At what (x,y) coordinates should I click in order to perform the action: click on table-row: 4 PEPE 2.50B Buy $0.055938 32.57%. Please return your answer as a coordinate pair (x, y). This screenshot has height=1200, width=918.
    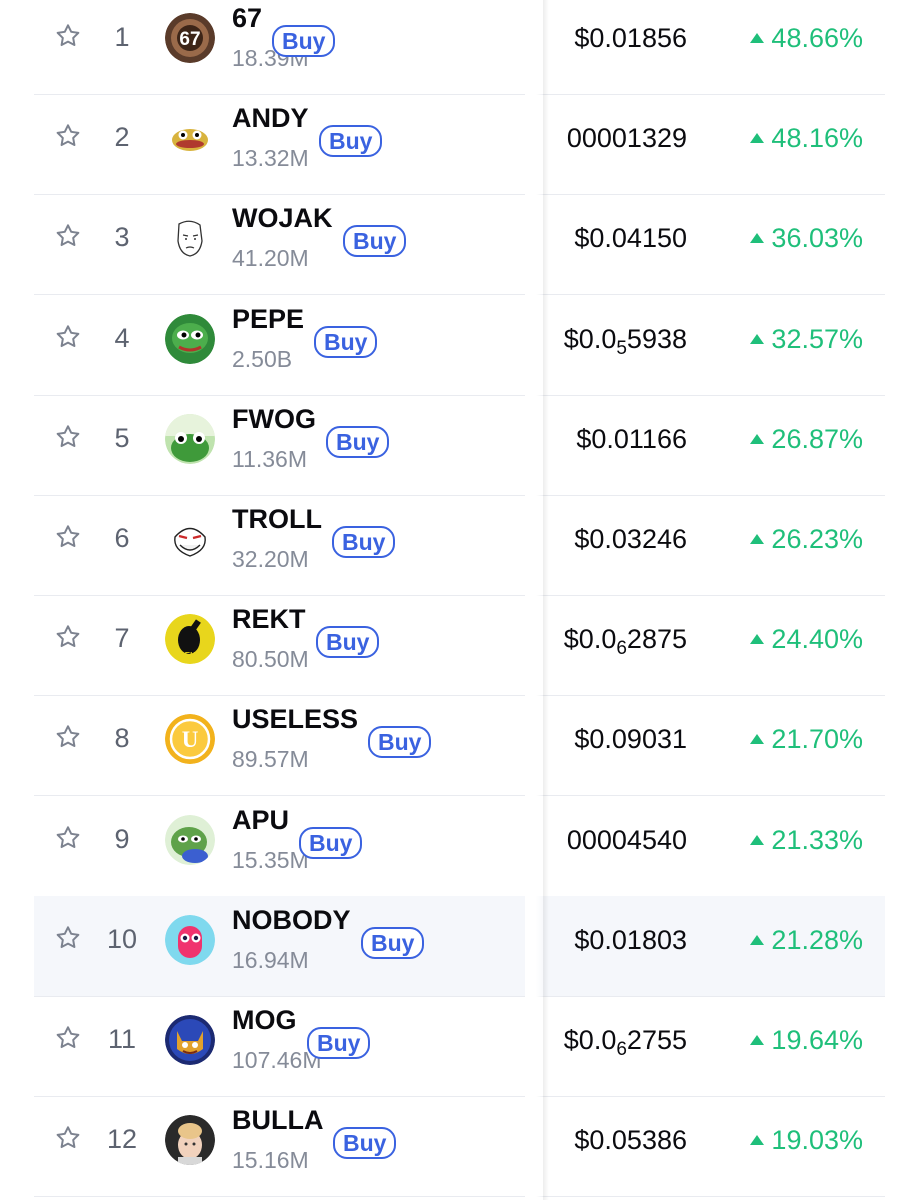
    Looking at the image, I should click on (459, 345).